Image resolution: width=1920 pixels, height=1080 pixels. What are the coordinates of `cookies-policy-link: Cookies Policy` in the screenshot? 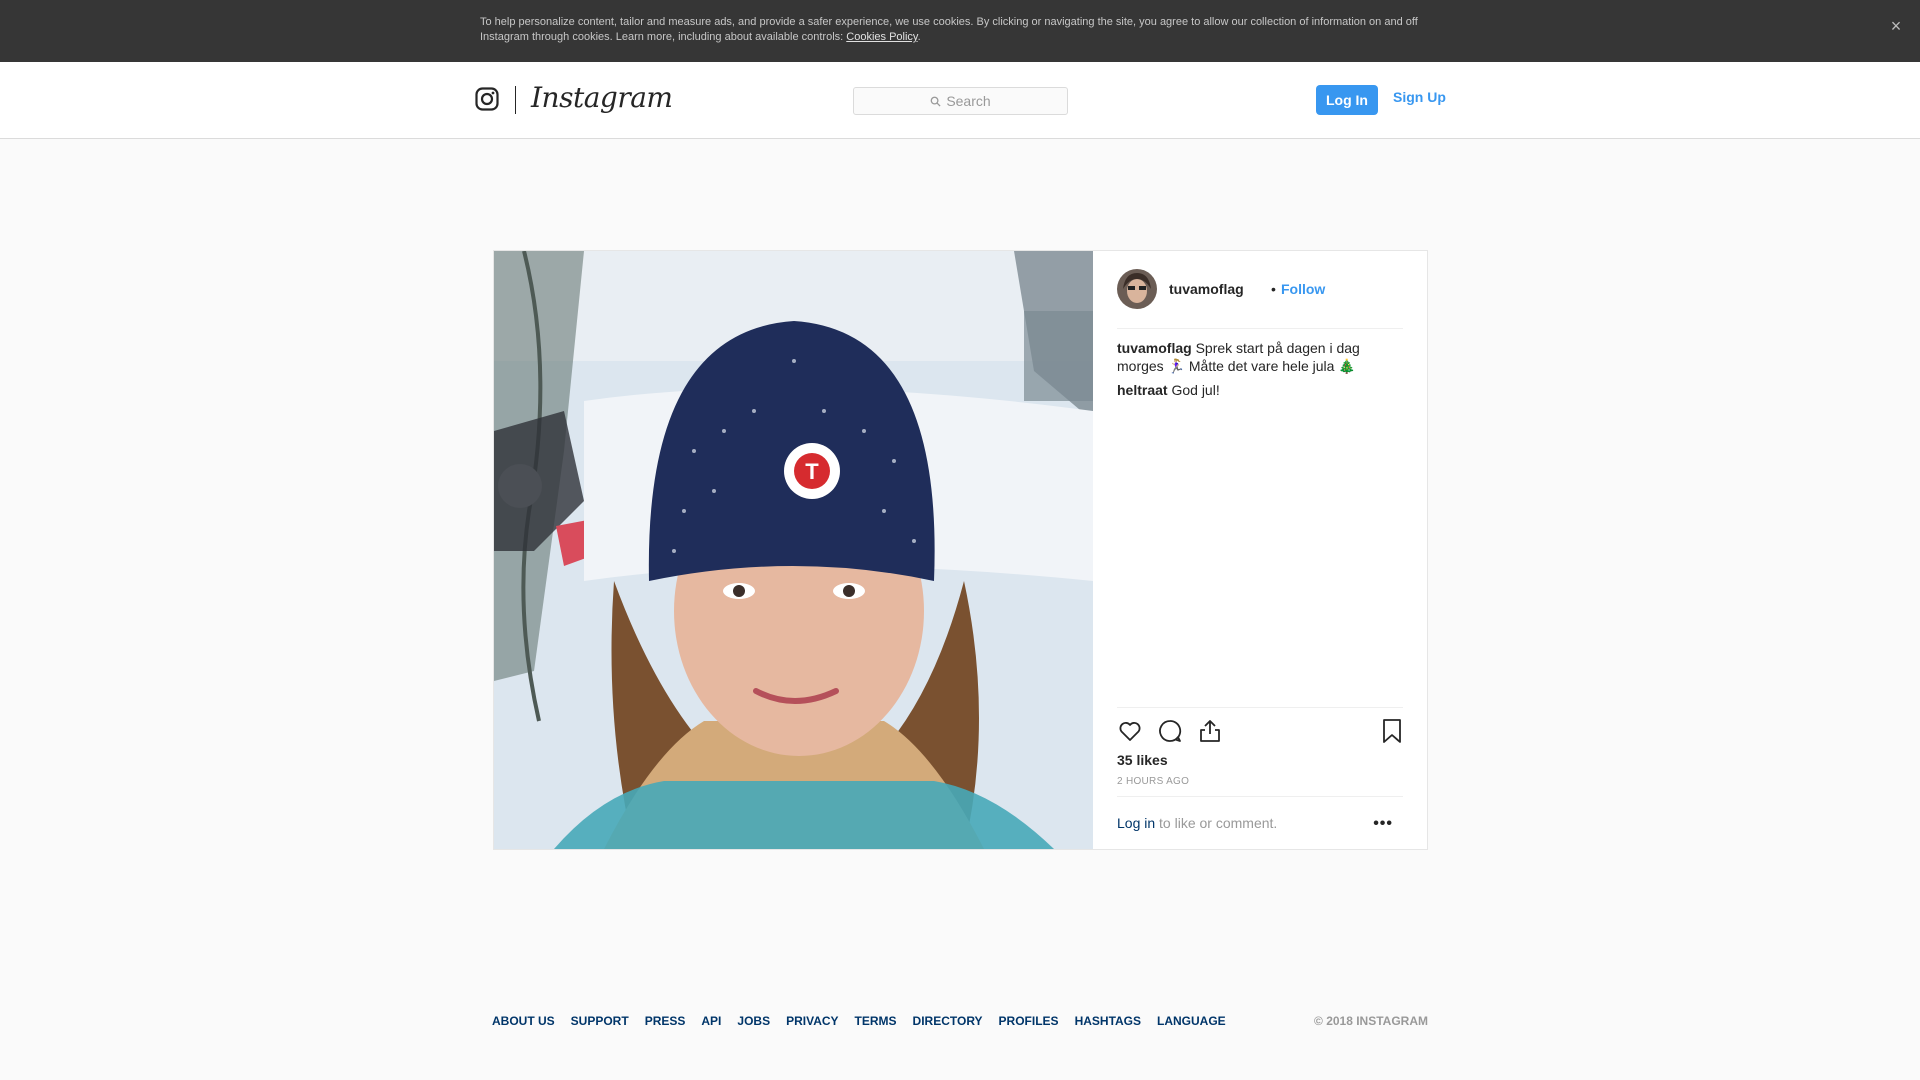 It's located at (881, 37).